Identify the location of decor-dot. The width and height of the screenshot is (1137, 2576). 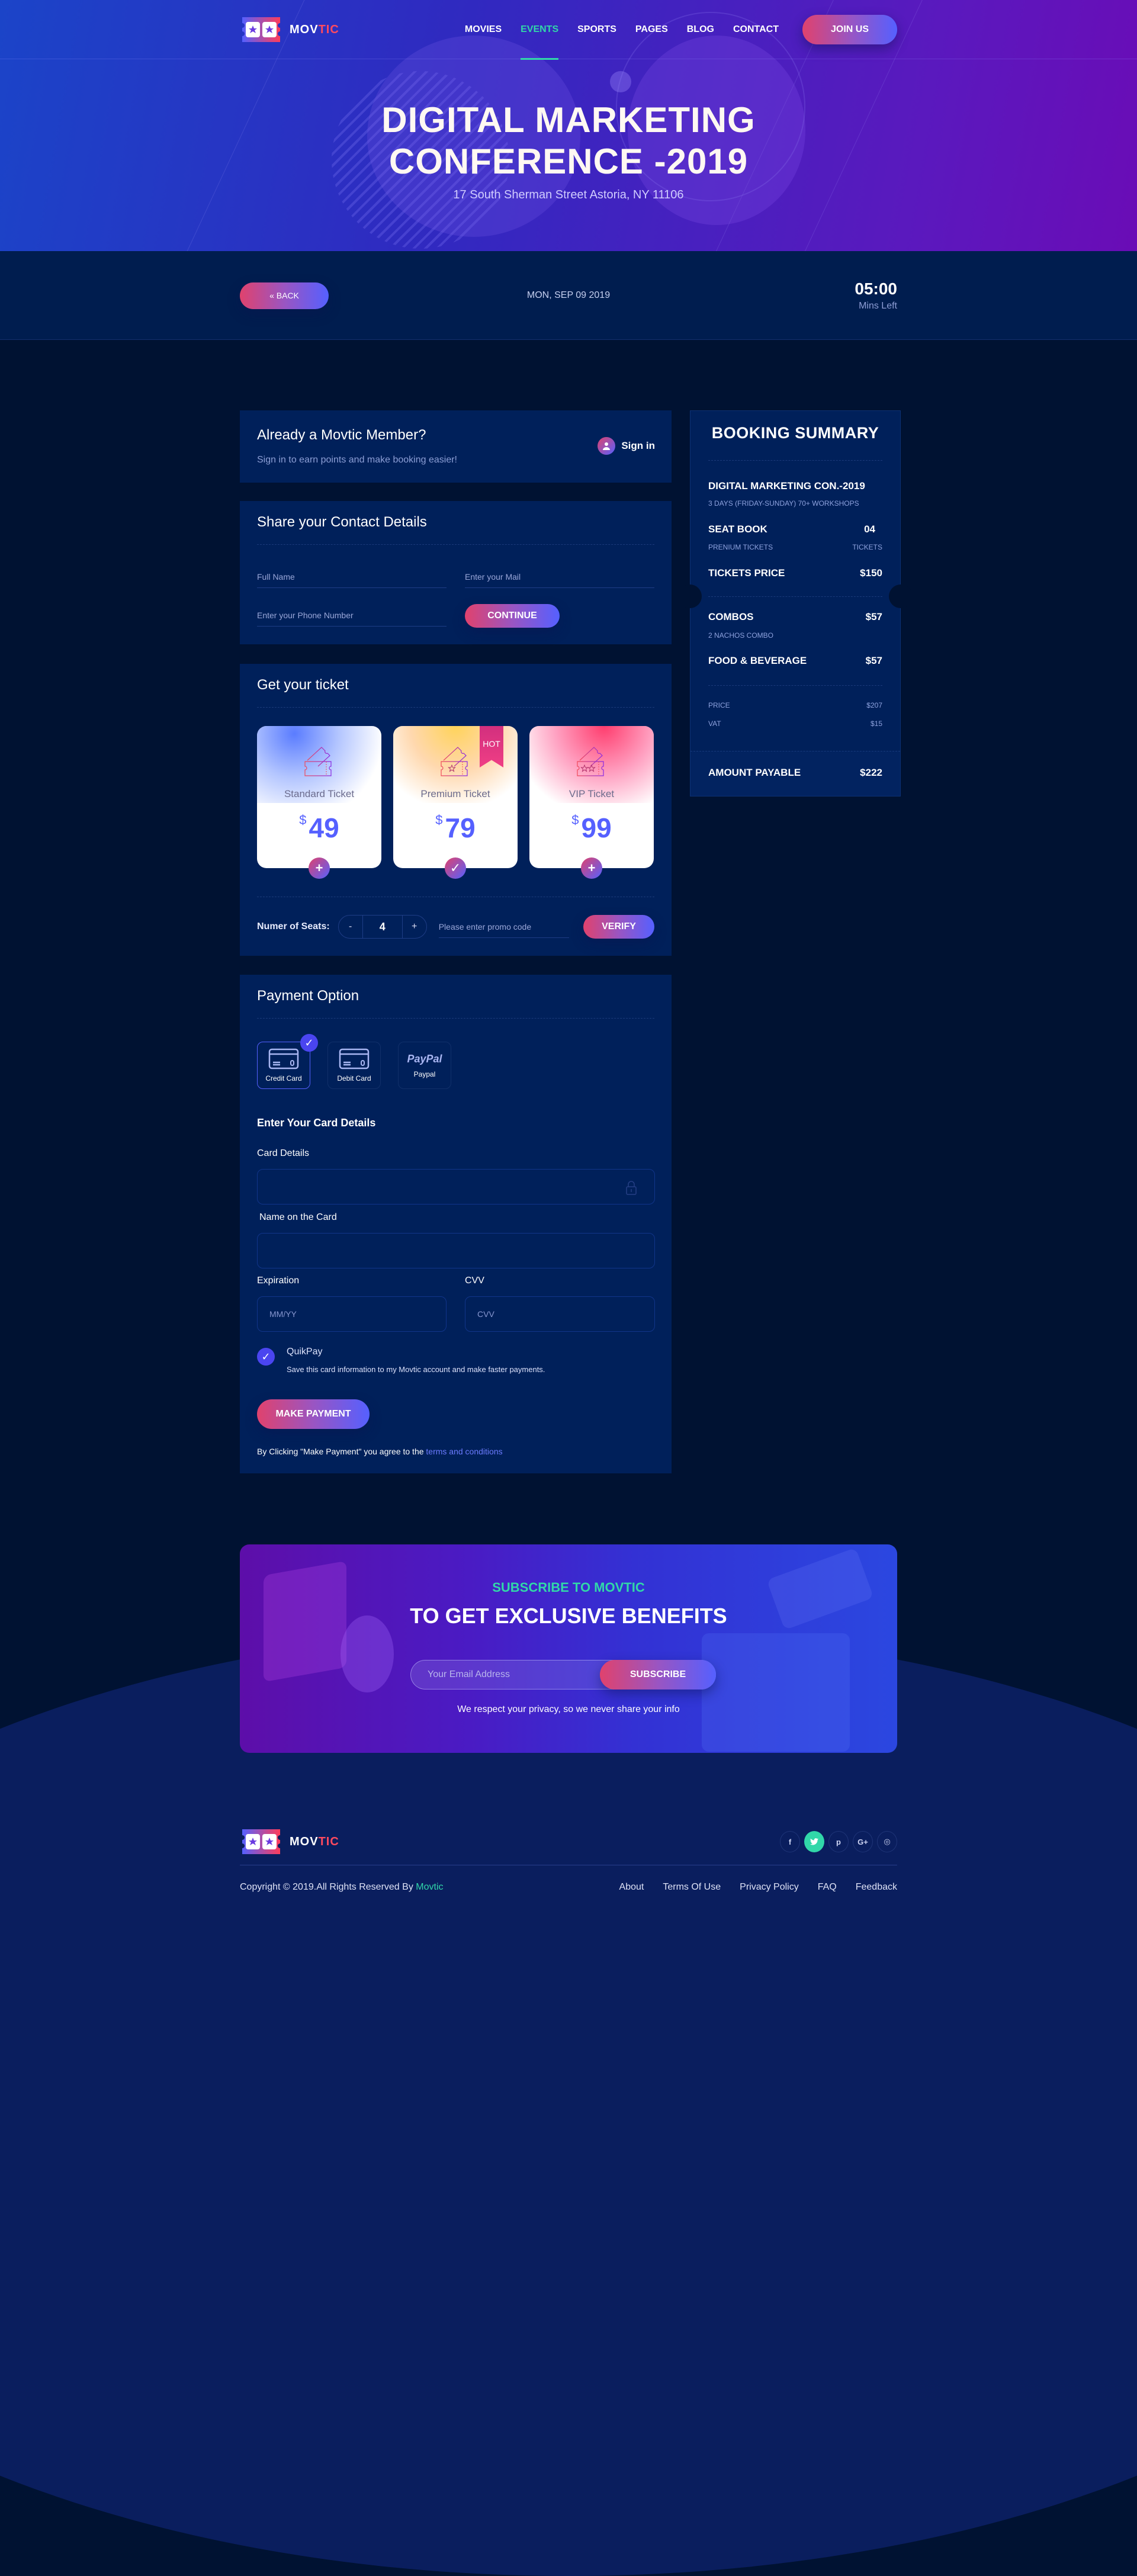
(620, 81).